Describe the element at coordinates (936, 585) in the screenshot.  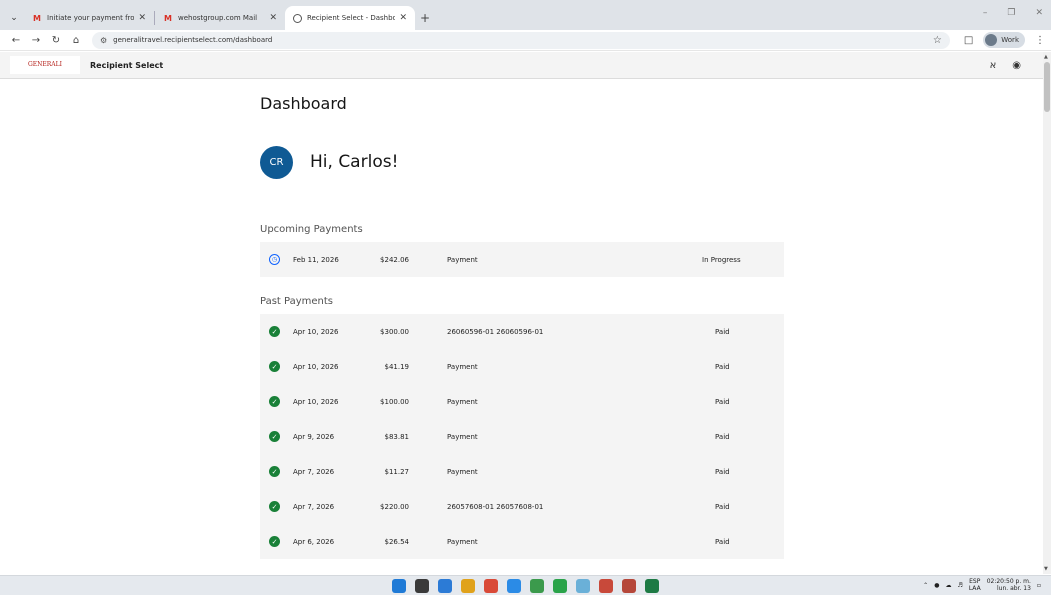
I see `microphone-icon: ●` at that location.